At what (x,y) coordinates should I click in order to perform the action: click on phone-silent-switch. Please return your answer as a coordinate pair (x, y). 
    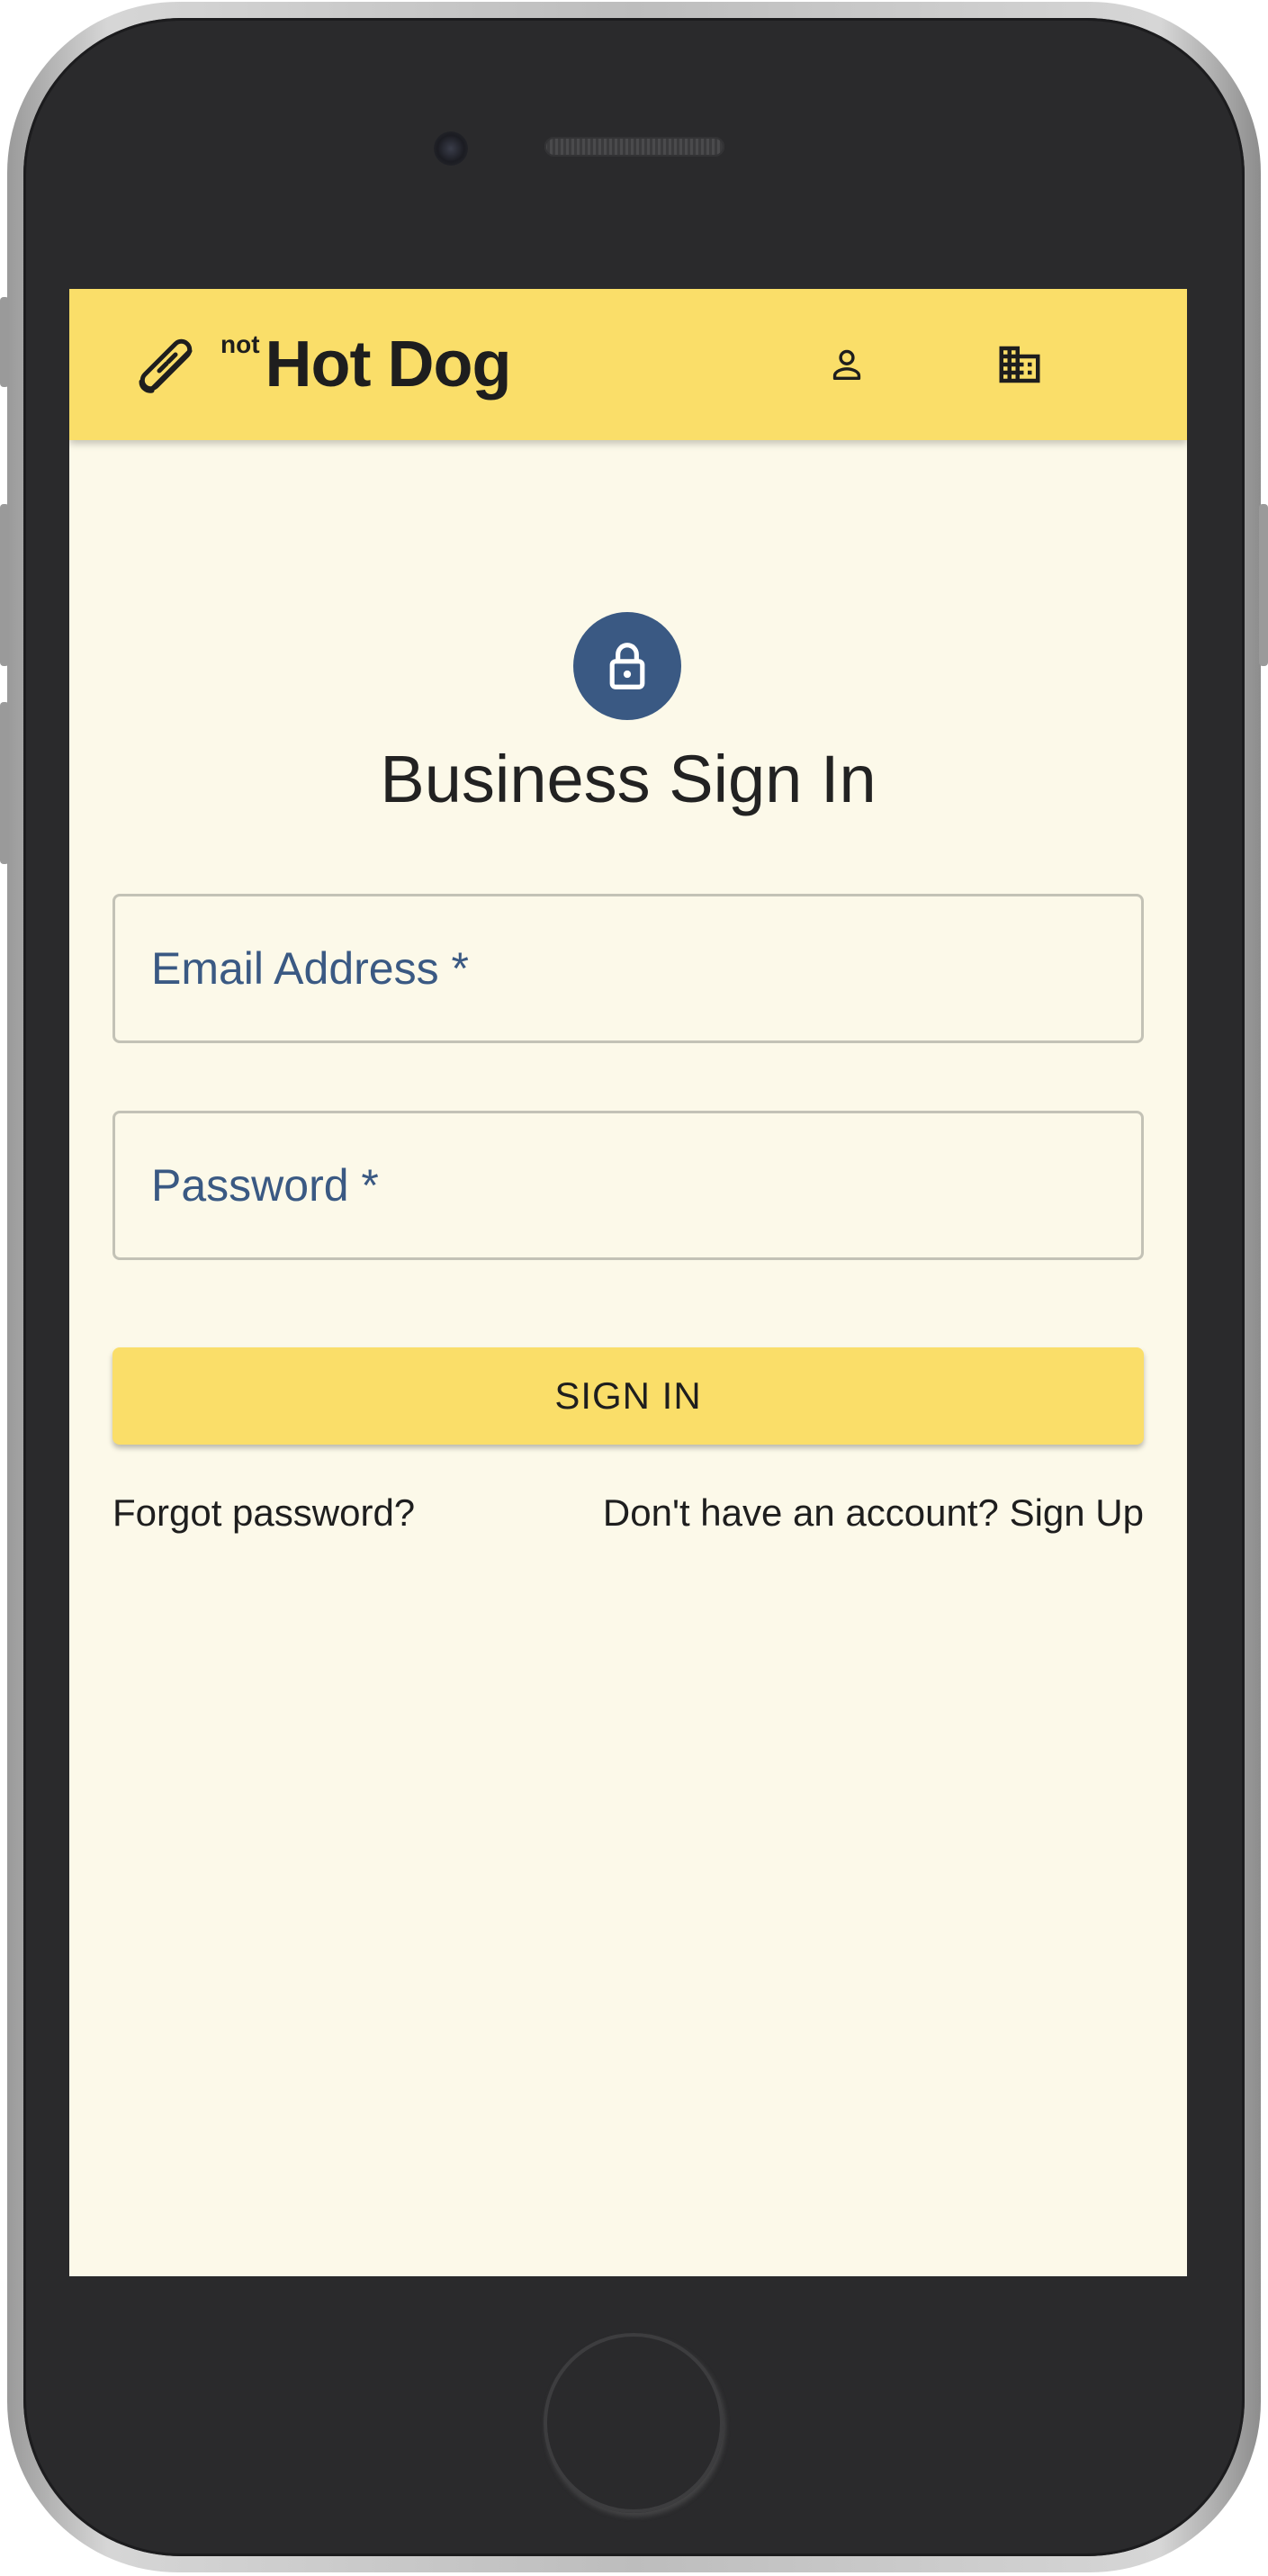
    Looking at the image, I should click on (4, 342).